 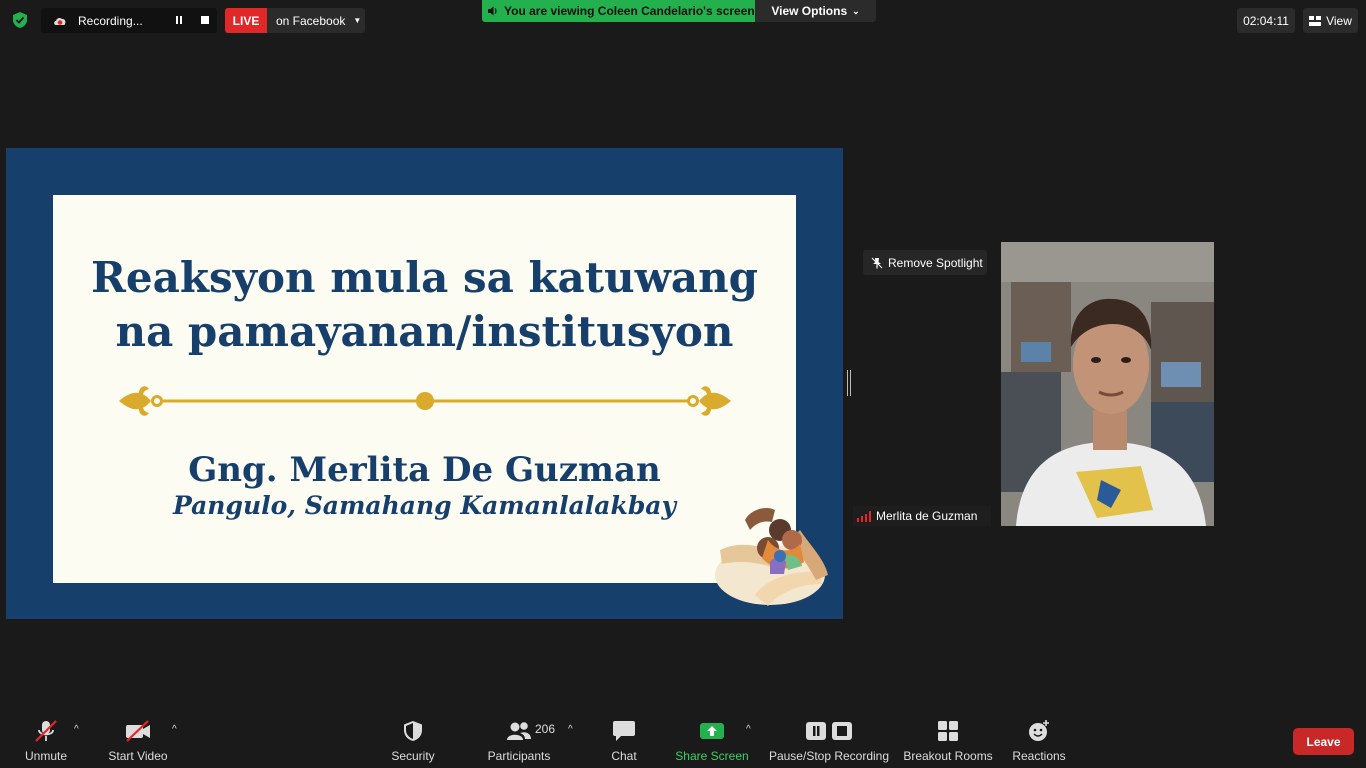 What do you see at coordinates (424, 505) in the screenshot?
I see `slide-speaker-role: Pangulo, Samahang Kamanlalakbay` at bounding box center [424, 505].